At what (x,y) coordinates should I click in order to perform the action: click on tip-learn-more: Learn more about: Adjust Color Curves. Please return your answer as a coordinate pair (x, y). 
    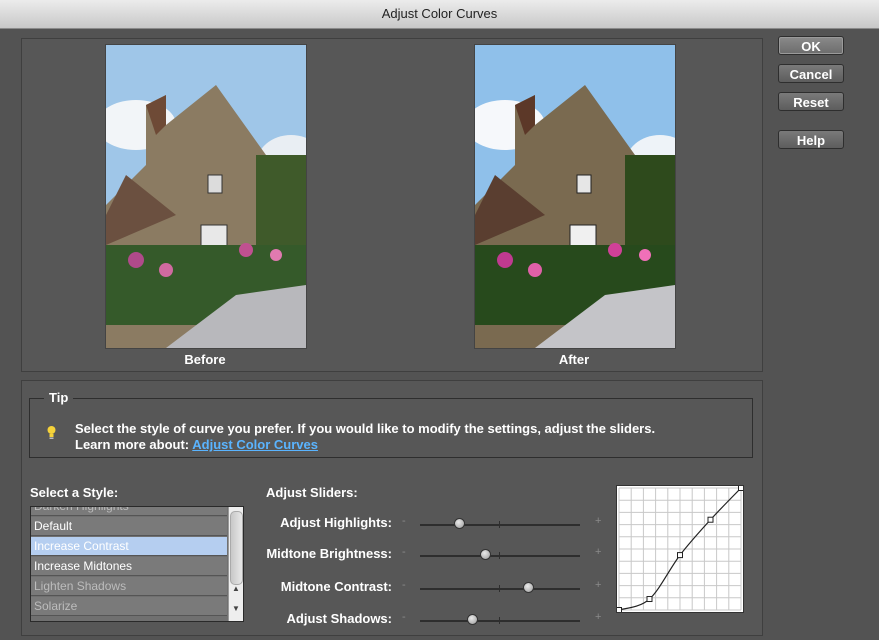
    Looking at the image, I should click on (365, 445).